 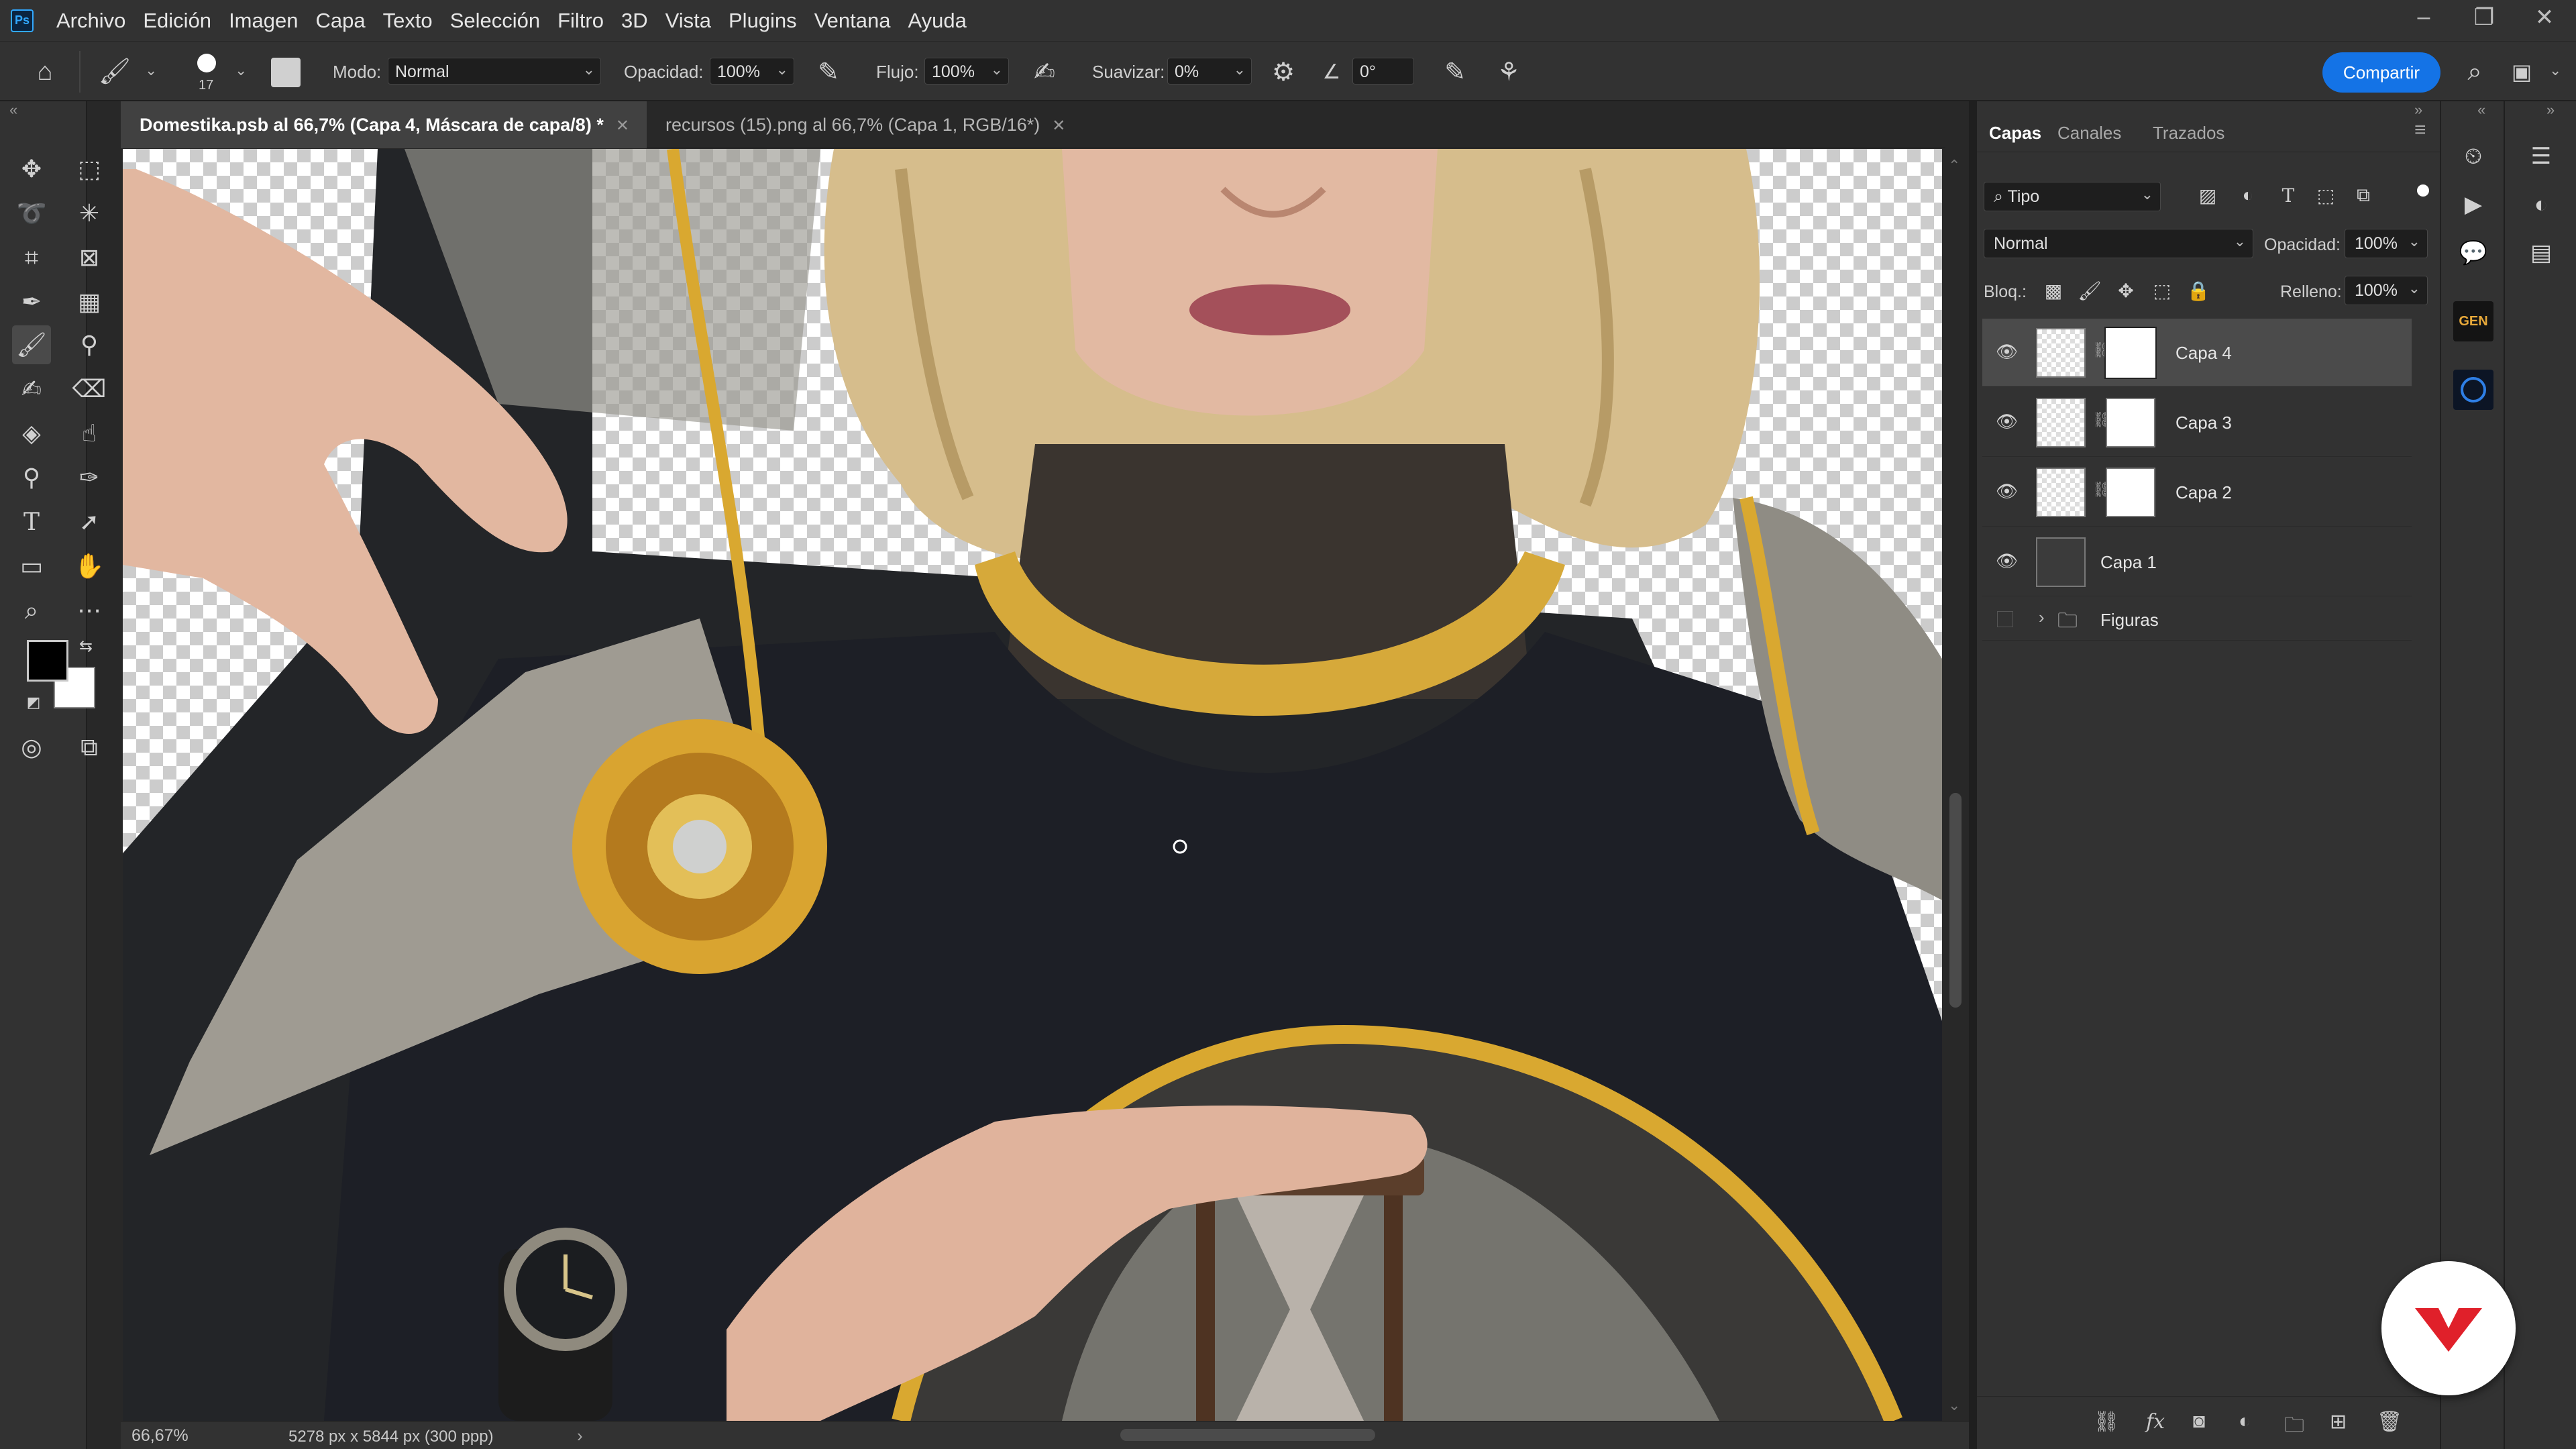 I want to click on home-icon: ⌂, so click(x=45, y=71).